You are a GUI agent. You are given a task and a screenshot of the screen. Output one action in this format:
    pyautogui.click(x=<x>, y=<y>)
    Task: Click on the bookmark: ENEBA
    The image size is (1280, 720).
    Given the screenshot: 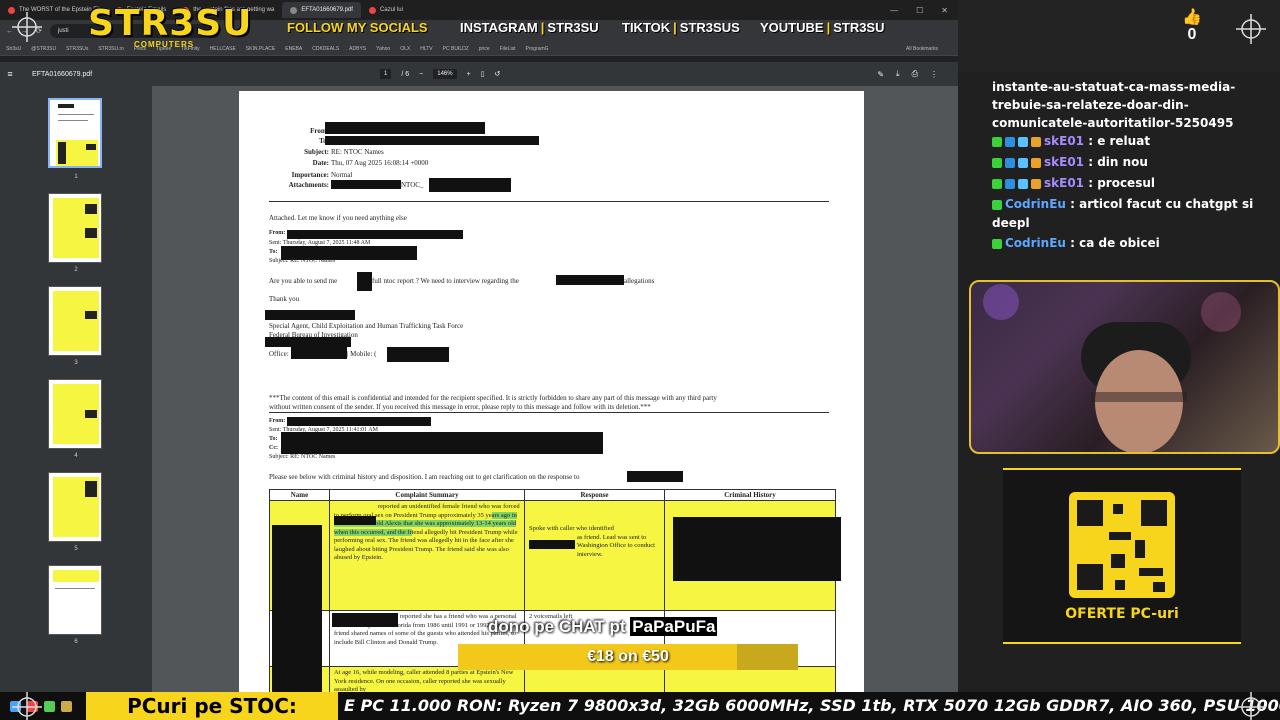 What is the action you would take?
    pyautogui.click(x=293, y=49)
    